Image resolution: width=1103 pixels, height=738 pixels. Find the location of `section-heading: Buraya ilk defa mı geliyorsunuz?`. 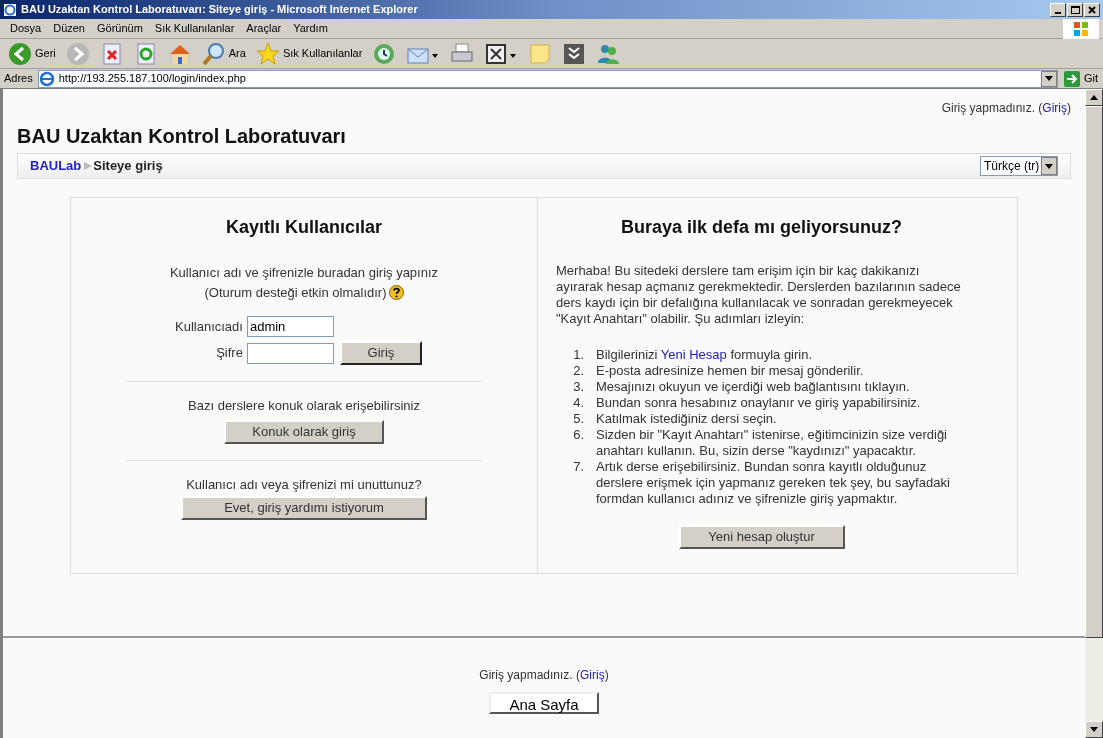

section-heading: Buraya ilk defa mı geliyorsunuz? is located at coordinates (761, 227).